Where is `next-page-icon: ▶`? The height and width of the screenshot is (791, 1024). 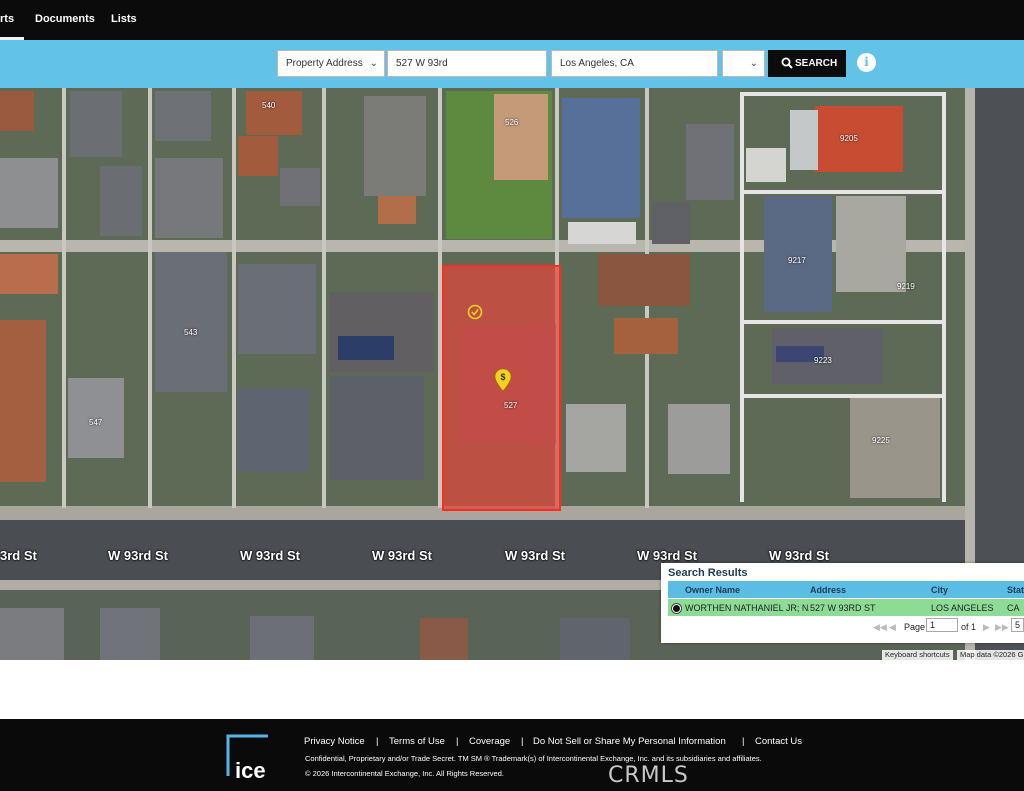 next-page-icon: ▶ is located at coordinates (986, 627).